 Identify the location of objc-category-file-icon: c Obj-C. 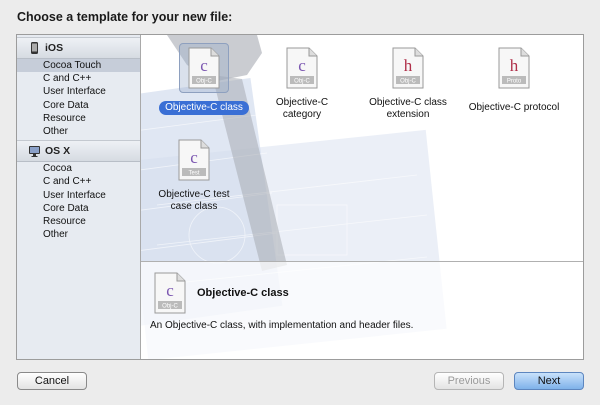
(302, 68).